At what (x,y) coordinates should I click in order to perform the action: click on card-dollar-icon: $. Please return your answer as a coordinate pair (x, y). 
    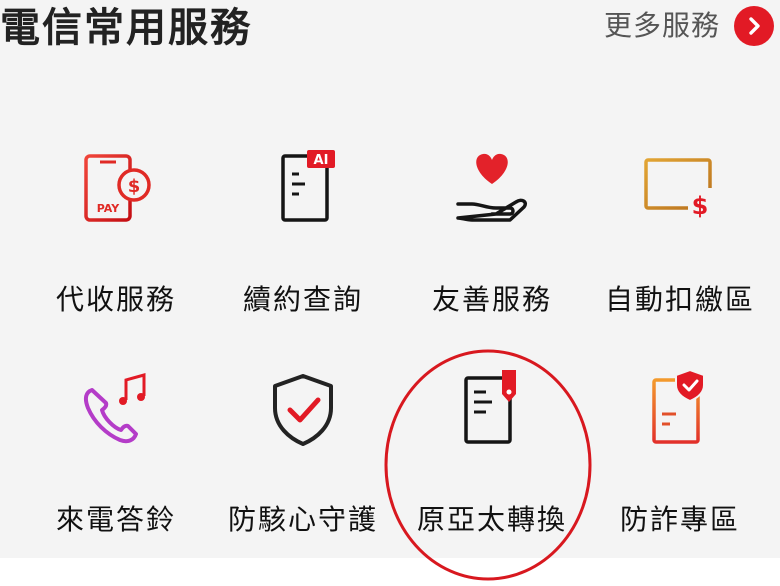
    Looking at the image, I should click on (679, 189).